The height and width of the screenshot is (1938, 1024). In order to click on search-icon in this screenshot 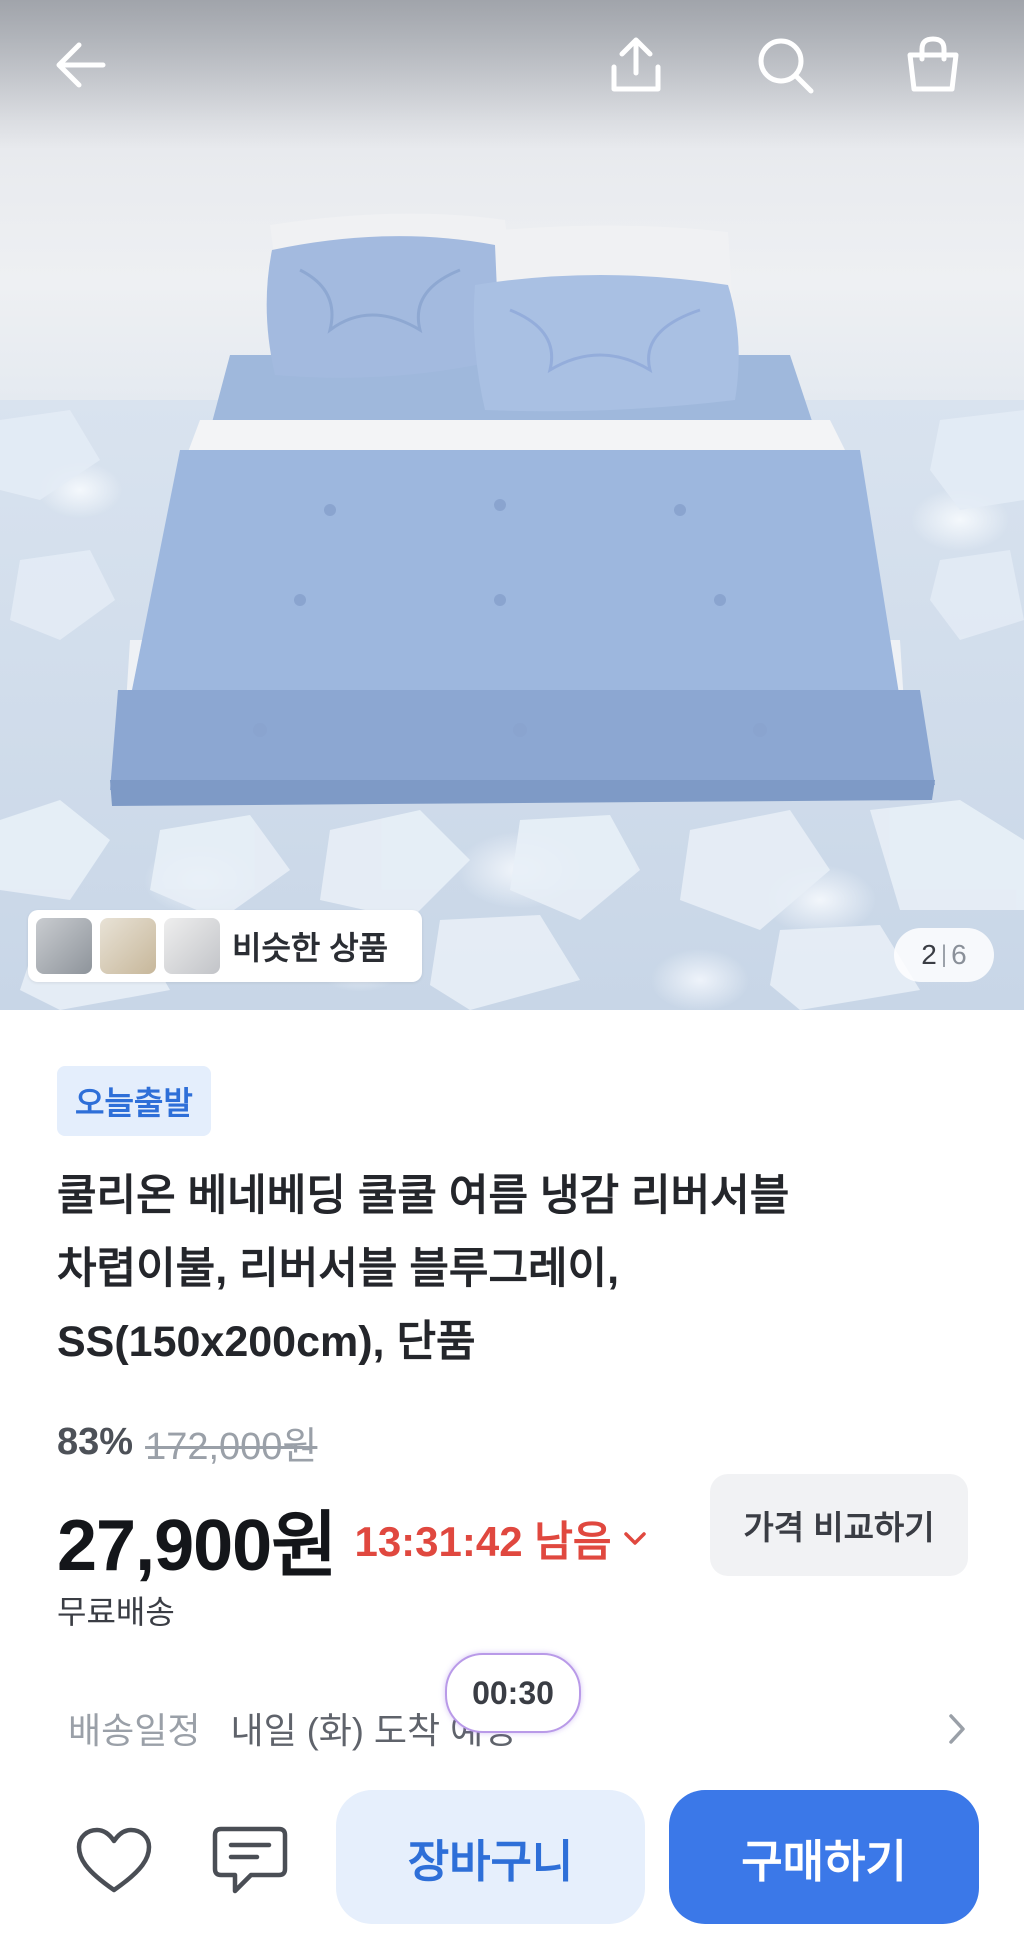, I will do `click(786, 66)`.